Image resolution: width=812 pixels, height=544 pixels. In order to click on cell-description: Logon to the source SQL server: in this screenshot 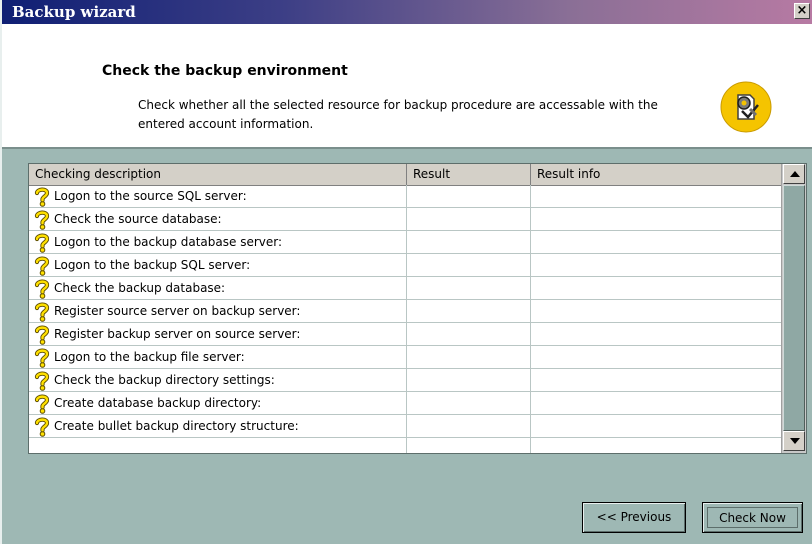, I will do `click(218, 196)`.